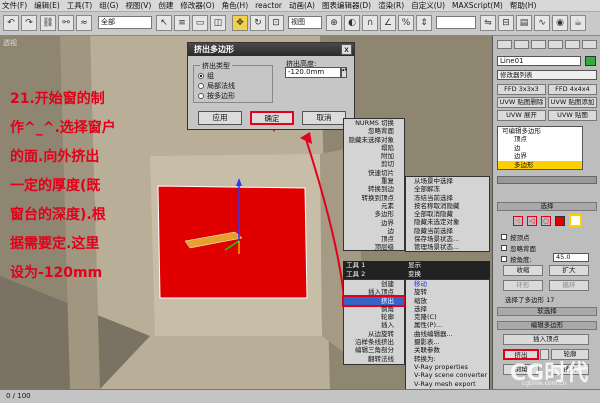 The width and height of the screenshot is (600, 403). Describe the element at coordinates (200, 23) in the screenshot. I see `region-select-icon: ▭` at that location.